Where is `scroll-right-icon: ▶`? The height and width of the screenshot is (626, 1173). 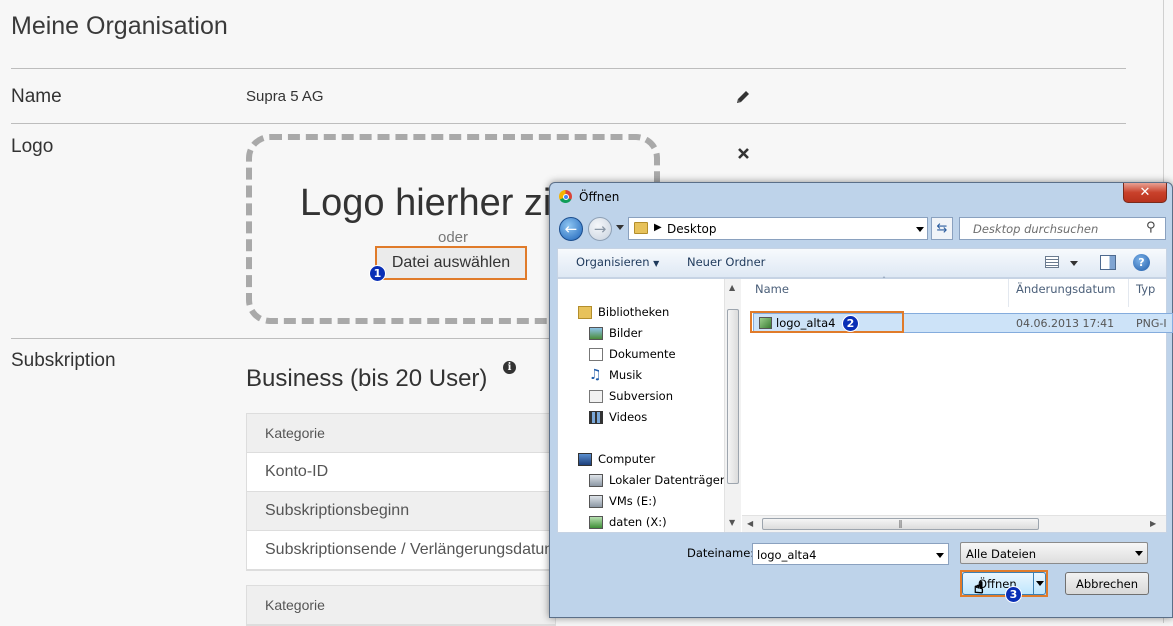
scroll-right-icon: ▶ is located at coordinates (1153, 523).